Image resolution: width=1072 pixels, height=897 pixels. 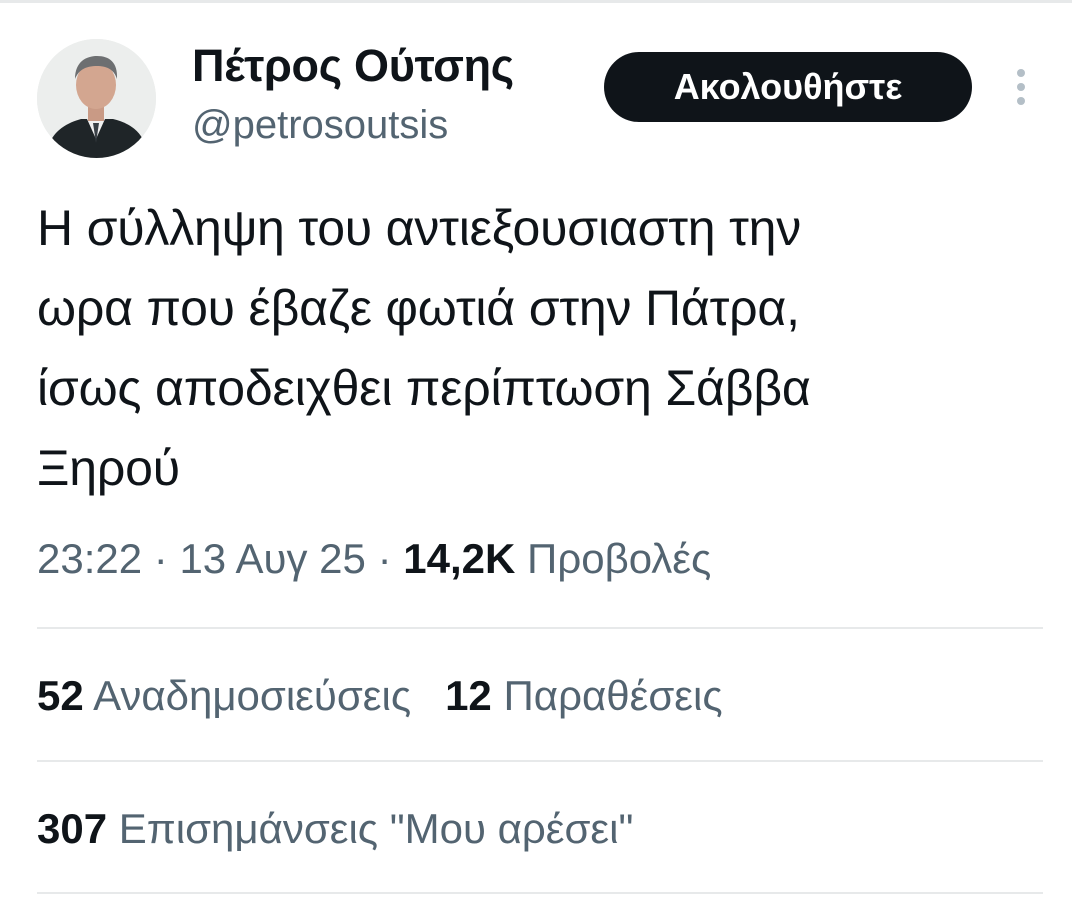 I want to click on tweet-line: Η σύλληψη του αντιεξουσιαστη την, so click(x=419, y=228).